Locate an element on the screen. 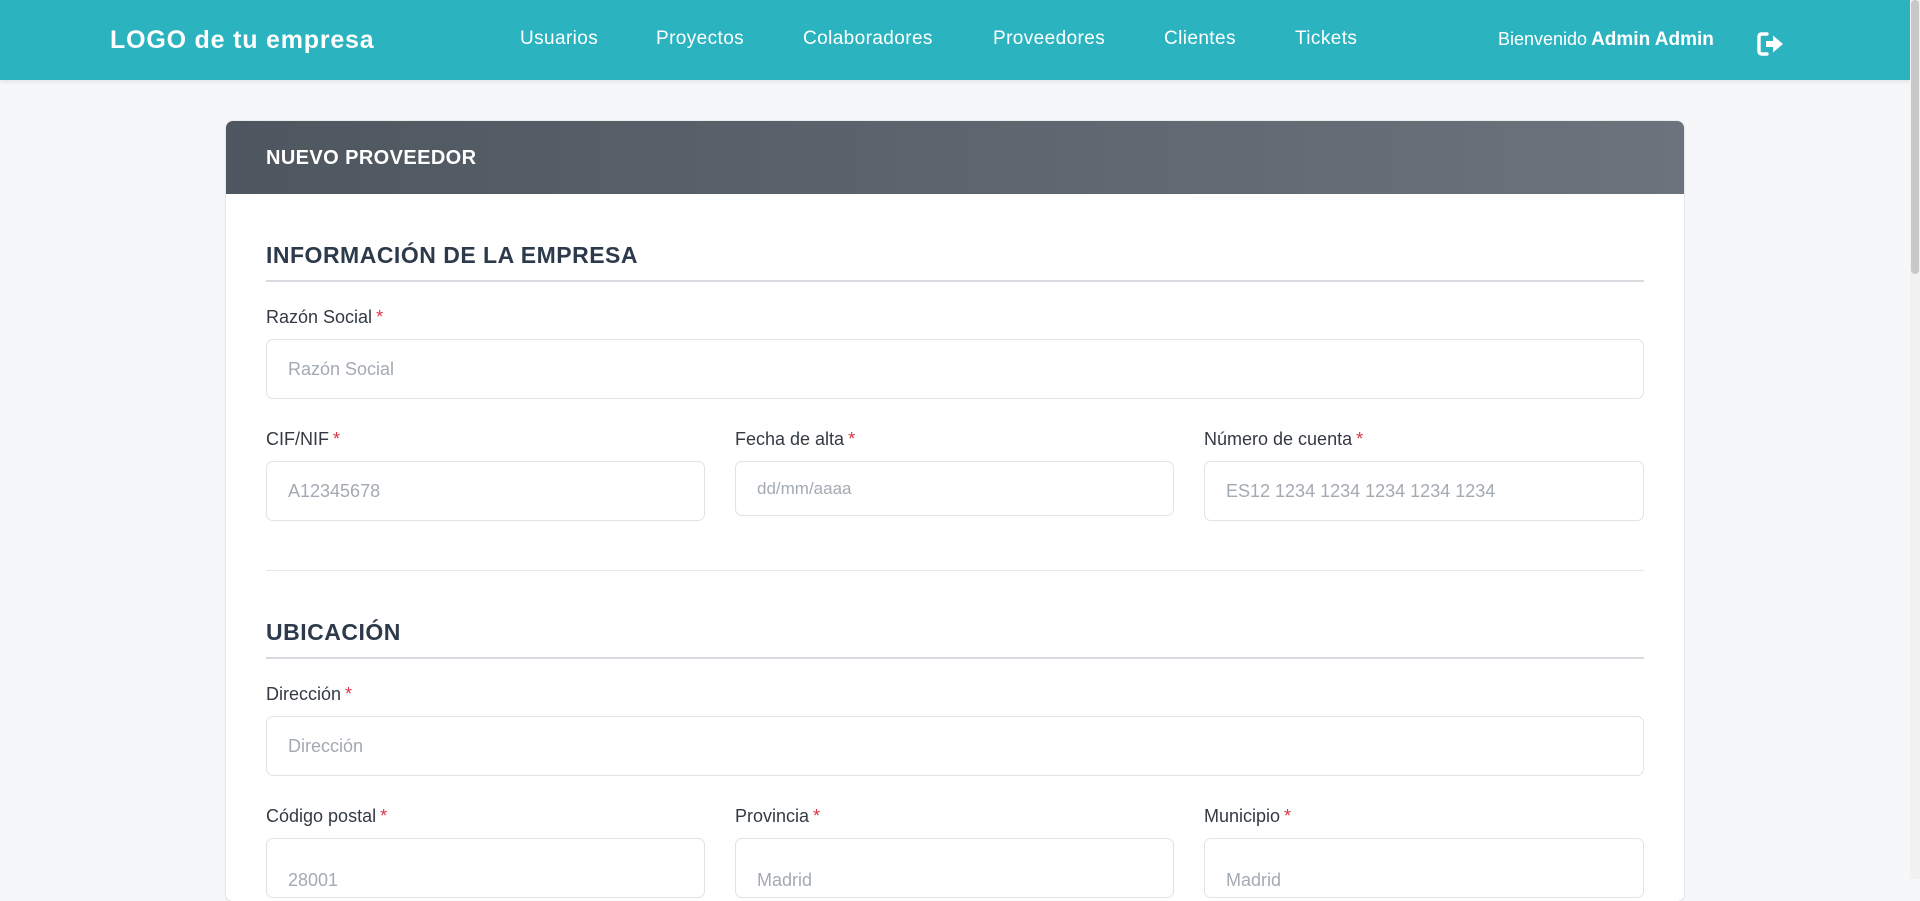 The height and width of the screenshot is (901, 1920). direccion-input is located at coordinates (955, 746).